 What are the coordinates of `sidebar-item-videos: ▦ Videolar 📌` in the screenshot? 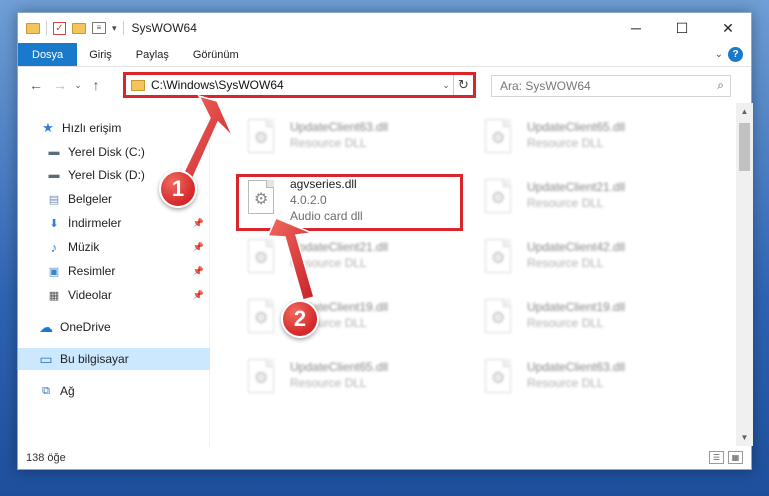 It's located at (114, 295).